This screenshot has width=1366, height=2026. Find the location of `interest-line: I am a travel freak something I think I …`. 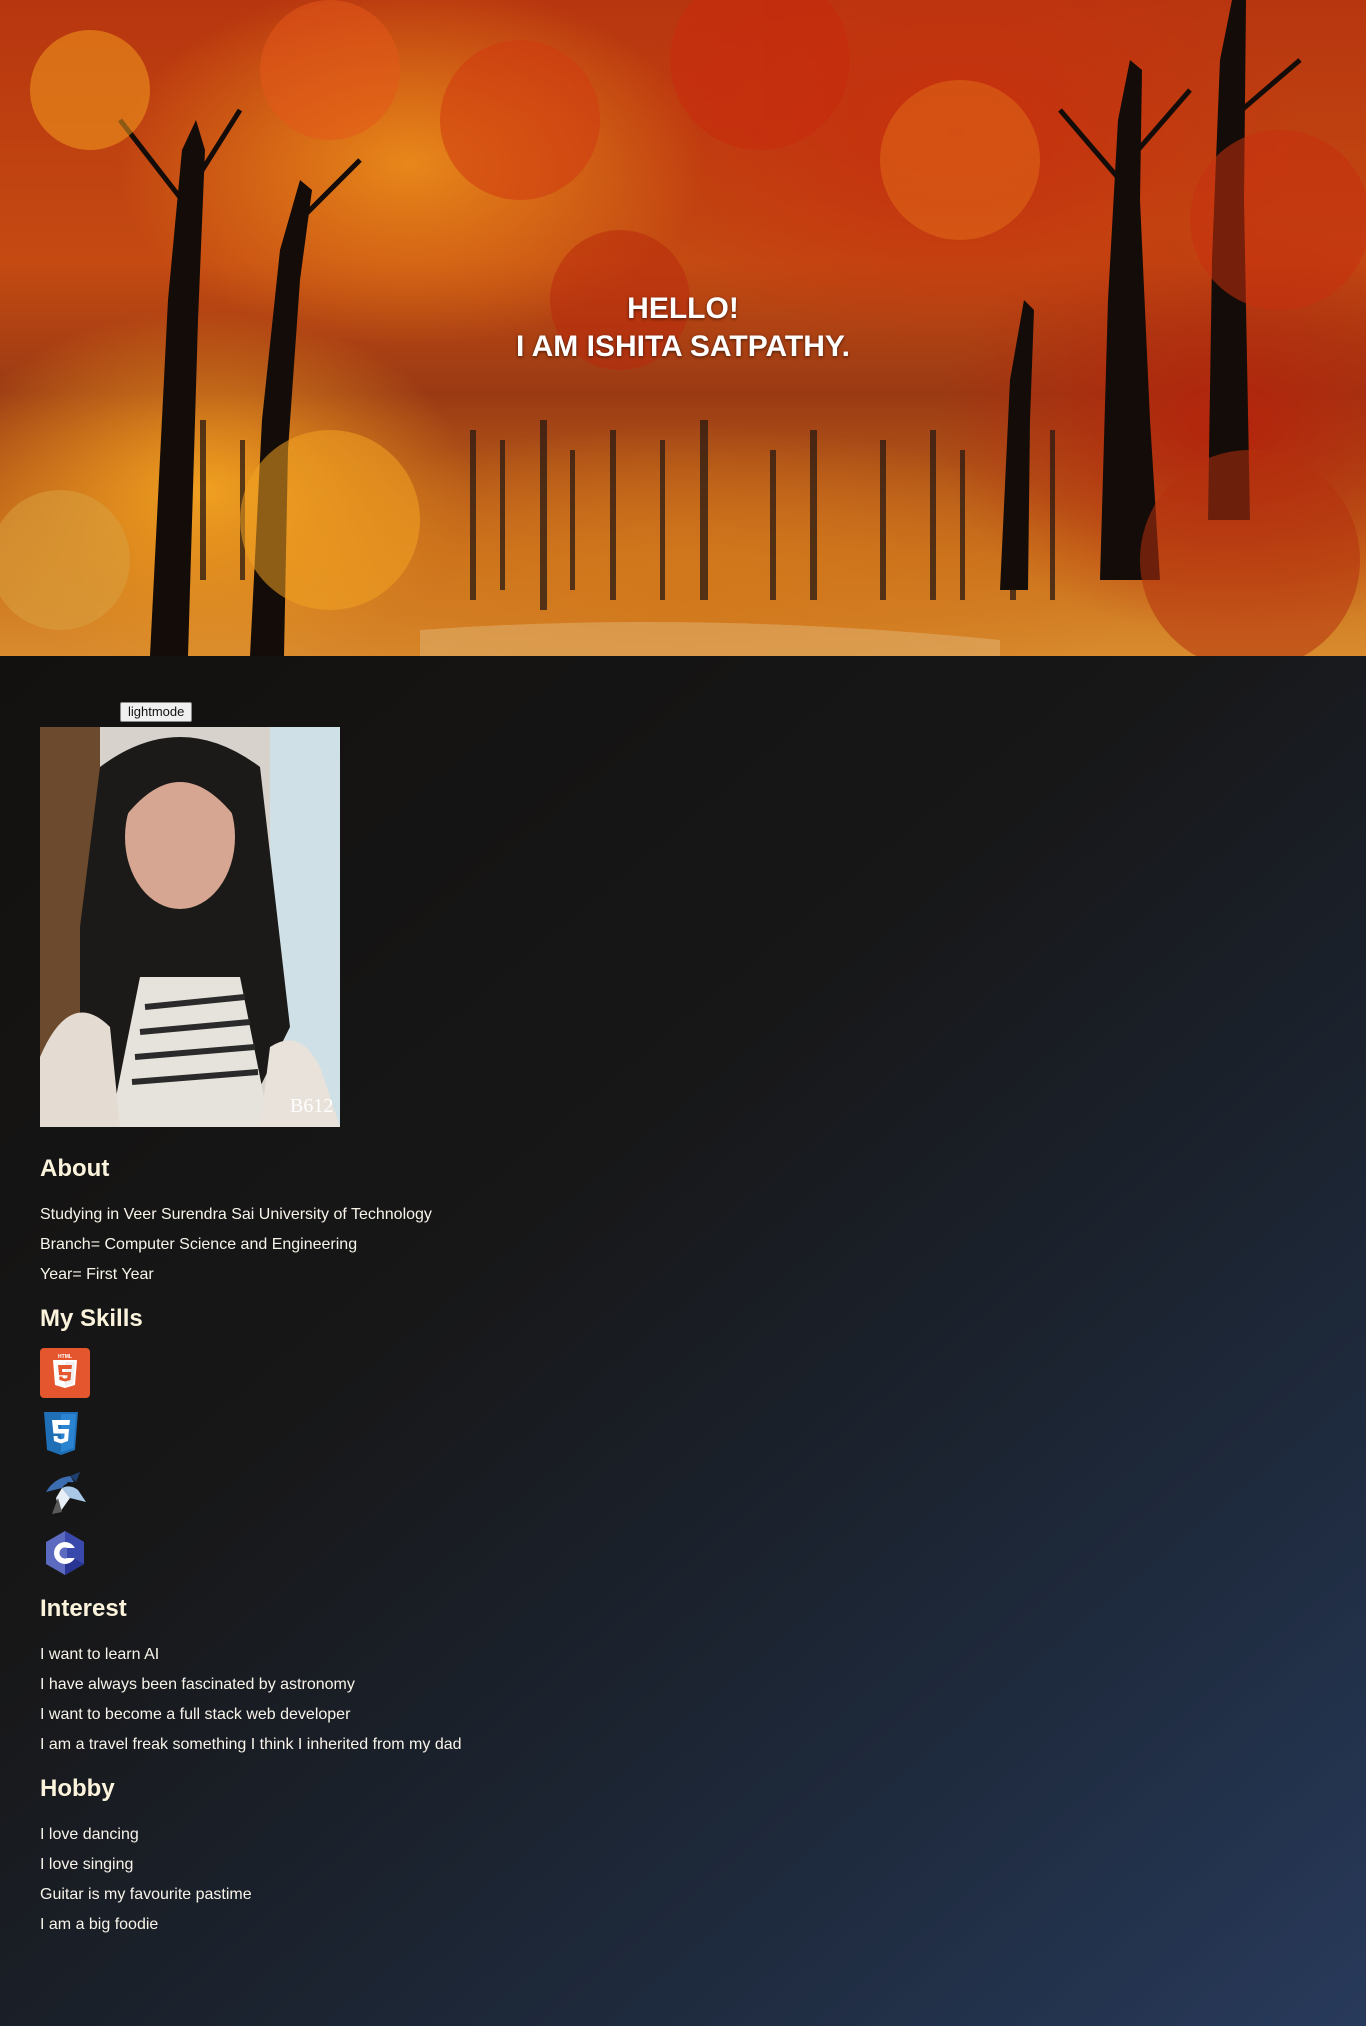

interest-line: I am a travel freak something I think I … is located at coordinates (251, 1744).